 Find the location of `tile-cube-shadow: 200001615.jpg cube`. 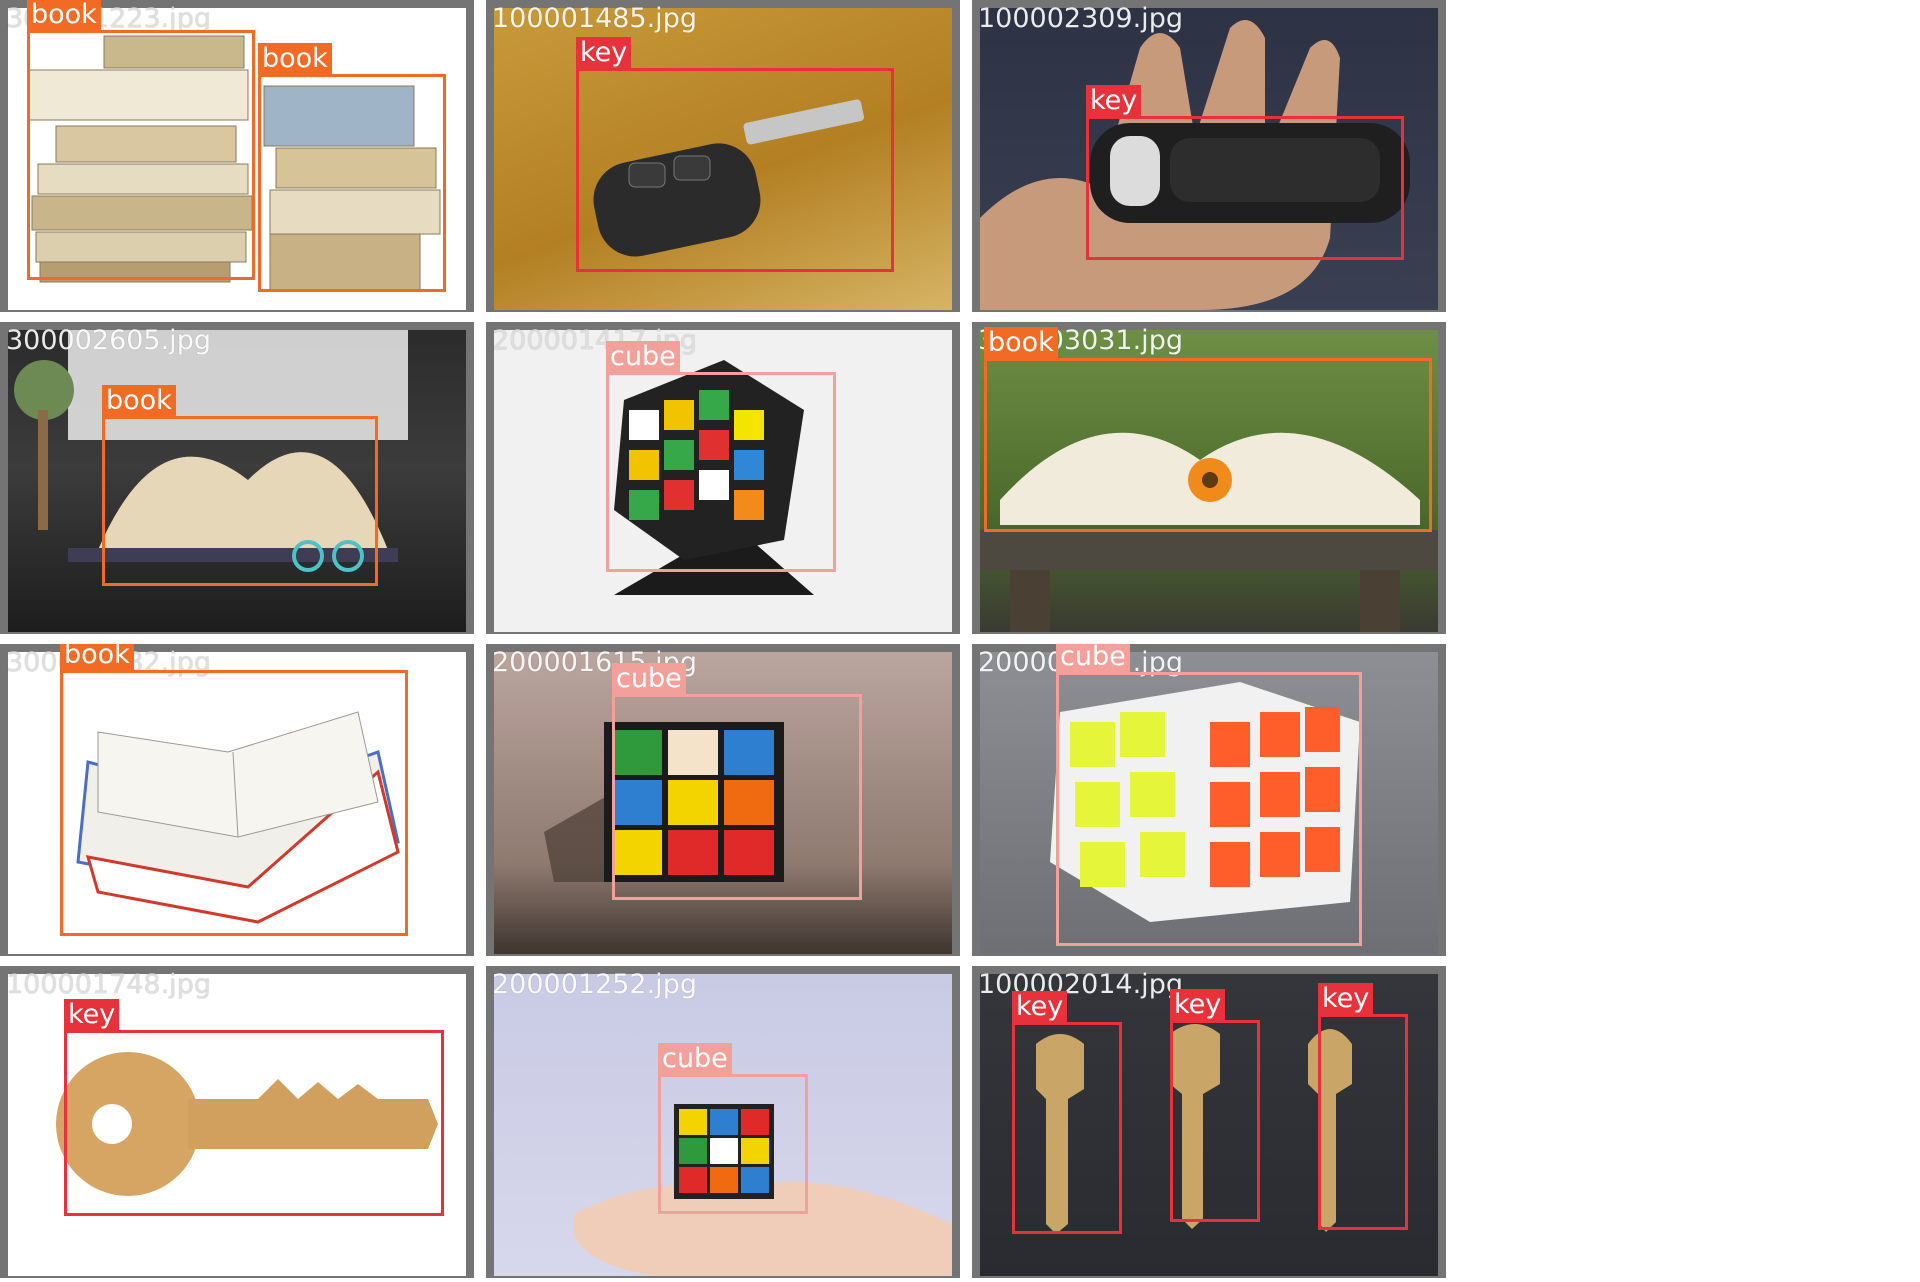

tile-cube-shadow: 200001615.jpg cube is located at coordinates (723, 800).